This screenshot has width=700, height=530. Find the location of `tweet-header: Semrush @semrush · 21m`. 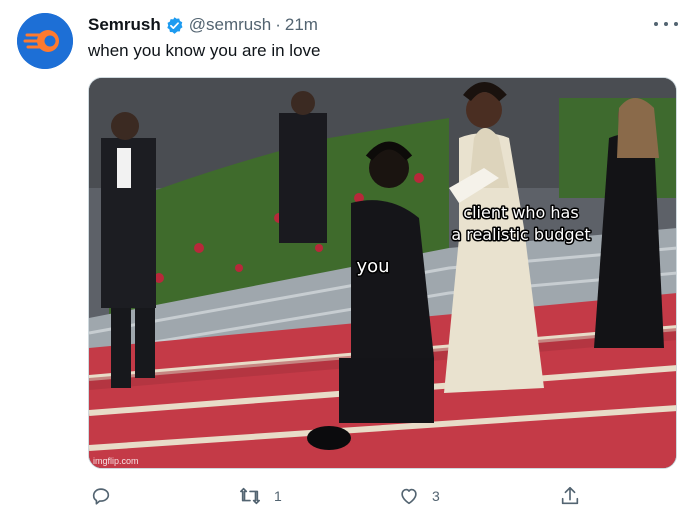

tweet-header: Semrush @semrush · 21m is located at coordinates (203, 25).